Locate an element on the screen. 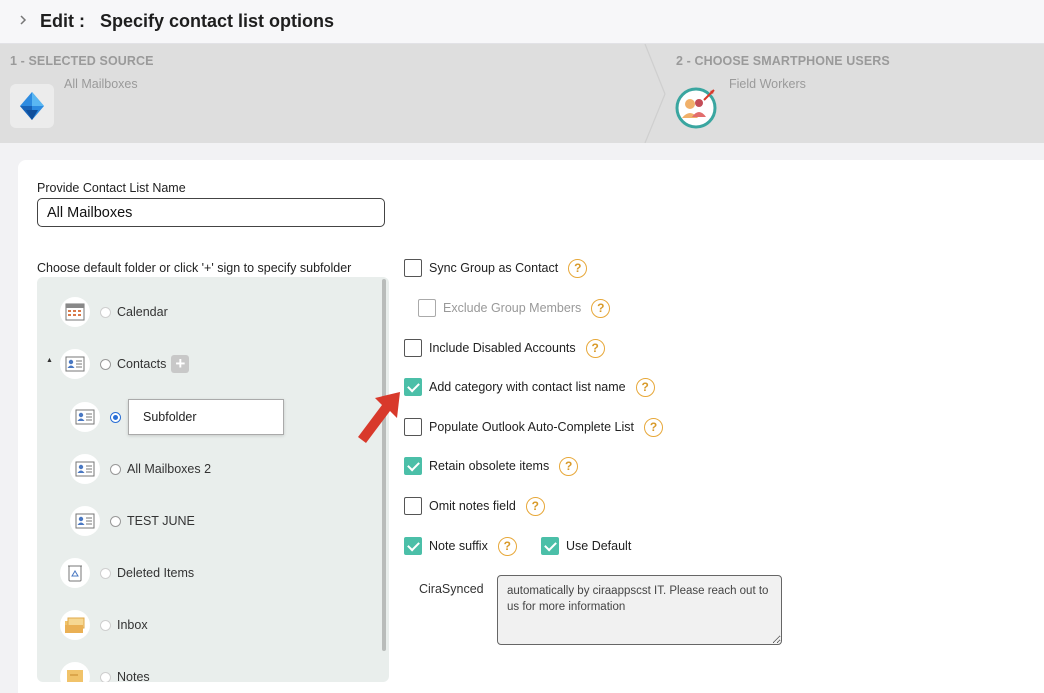 This screenshot has height=693, width=1044. tree-item-subfolder is located at coordinates (95, 417).